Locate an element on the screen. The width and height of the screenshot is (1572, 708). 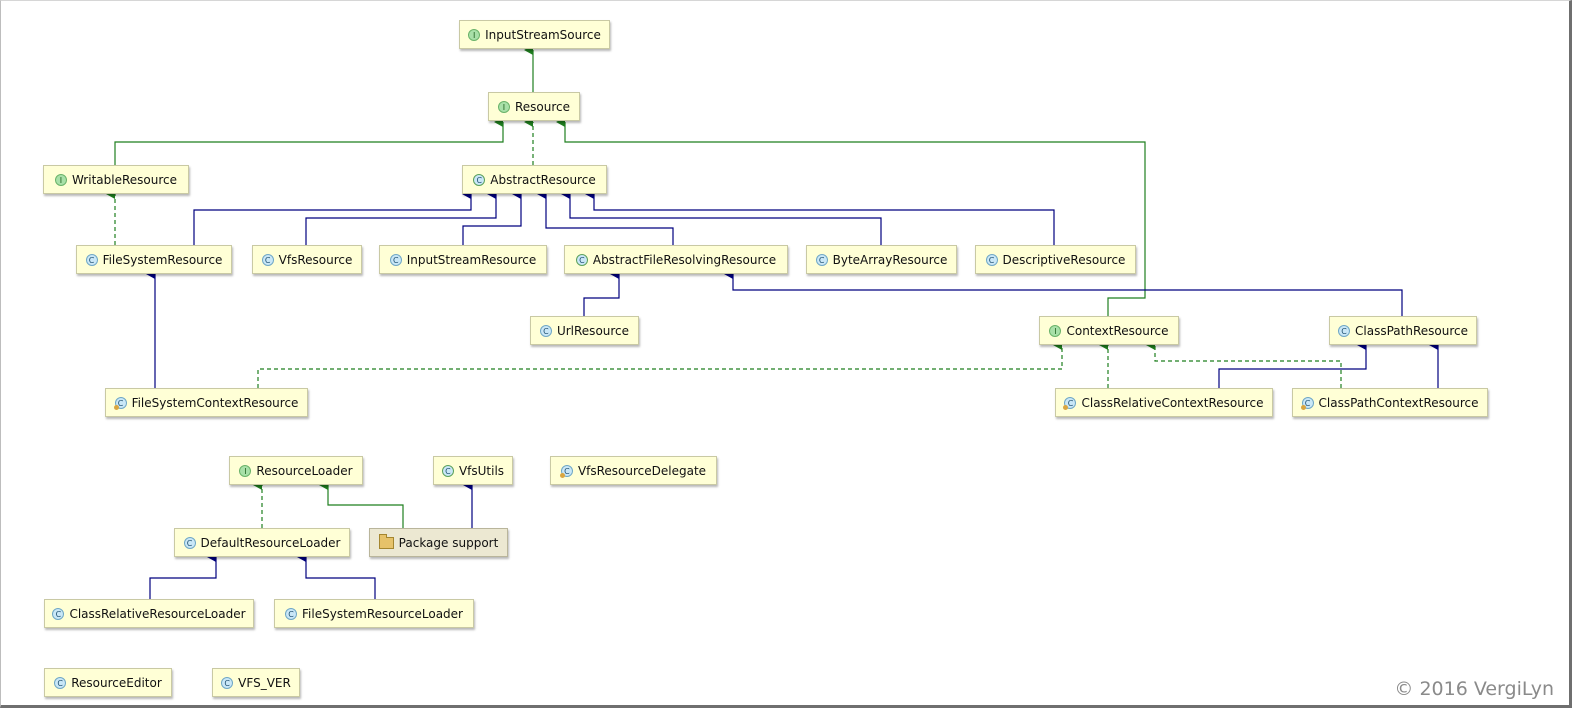
node-label: FileSystemContextResource is located at coordinates (215, 402).